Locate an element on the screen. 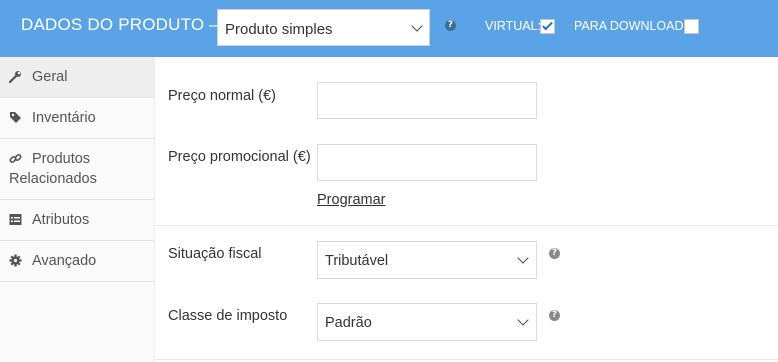 The width and height of the screenshot is (778, 362). virtual-checkbox is located at coordinates (547, 26).